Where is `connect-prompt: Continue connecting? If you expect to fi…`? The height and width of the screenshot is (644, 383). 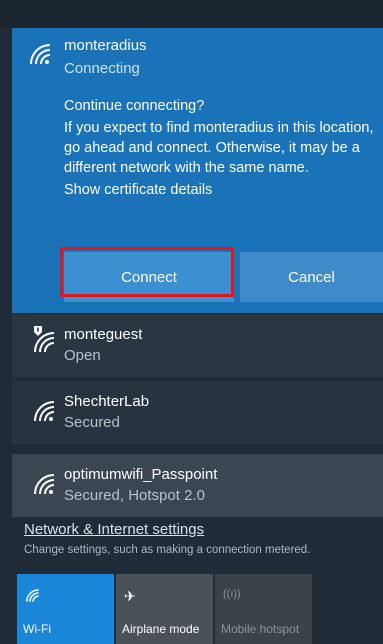
connect-prompt: Continue connecting? If you expect to fi… is located at coordinates (221, 148).